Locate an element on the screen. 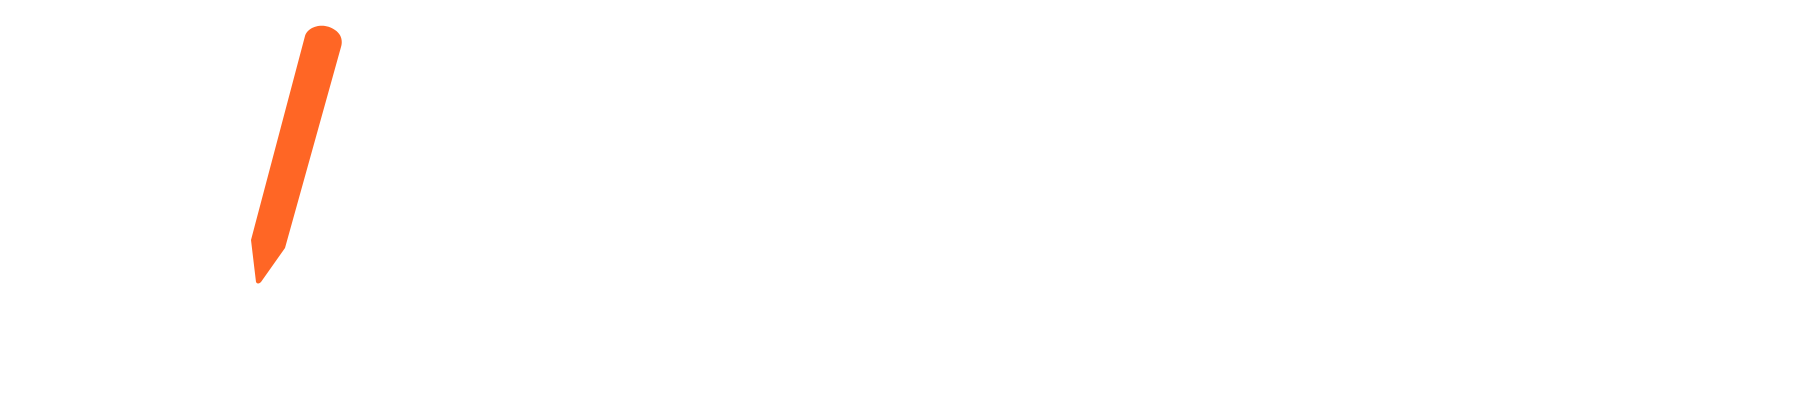  pencil-icon is located at coordinates (296, 154).